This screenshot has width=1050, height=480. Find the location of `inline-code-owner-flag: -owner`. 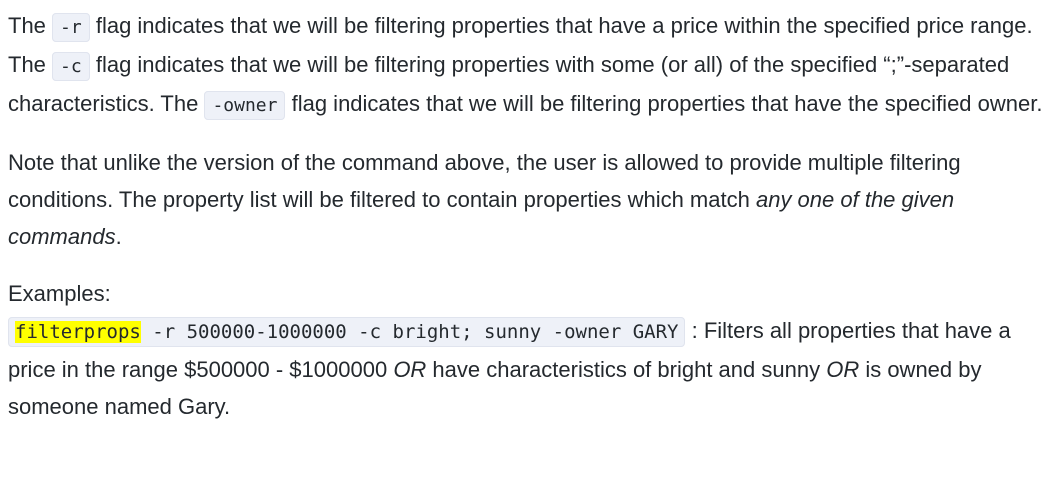

inline-code-owner-flag: -owner is located at coordinates (245, 105).